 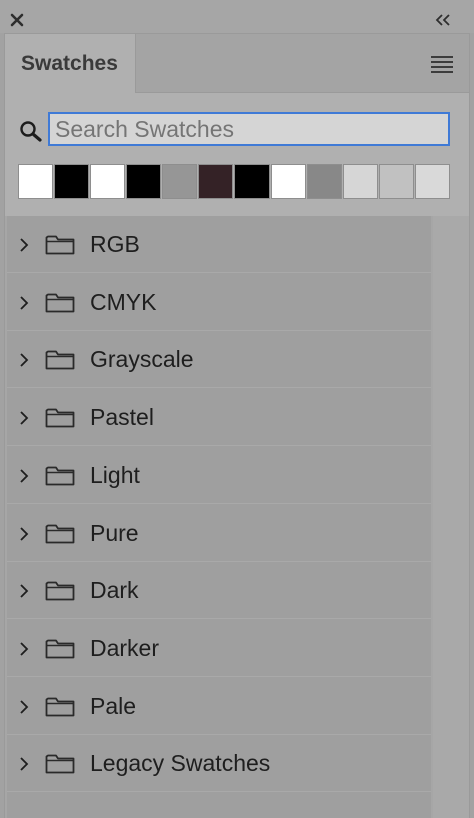 What do you see at coordinates (113, 706) in the screenshot?
I see `folder-label: Pale` at bounding box center [113, 706].